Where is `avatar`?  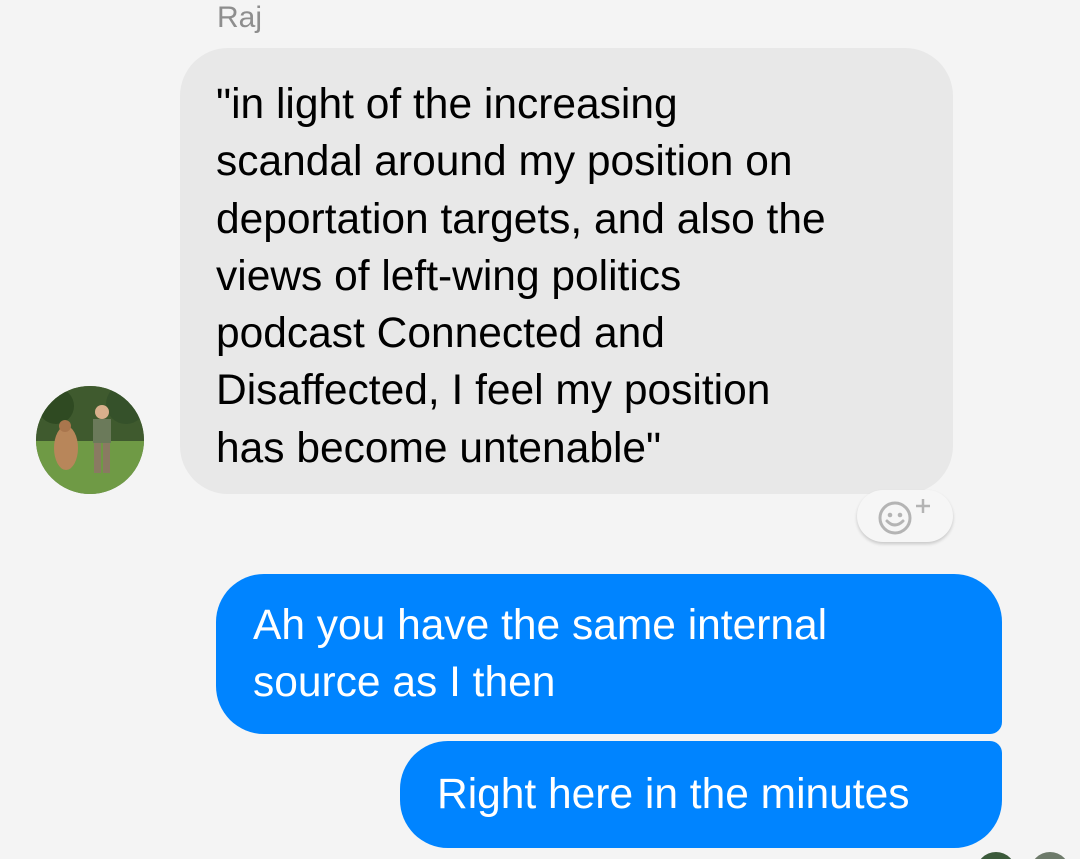 avatar is located at coordinates (90, 440).